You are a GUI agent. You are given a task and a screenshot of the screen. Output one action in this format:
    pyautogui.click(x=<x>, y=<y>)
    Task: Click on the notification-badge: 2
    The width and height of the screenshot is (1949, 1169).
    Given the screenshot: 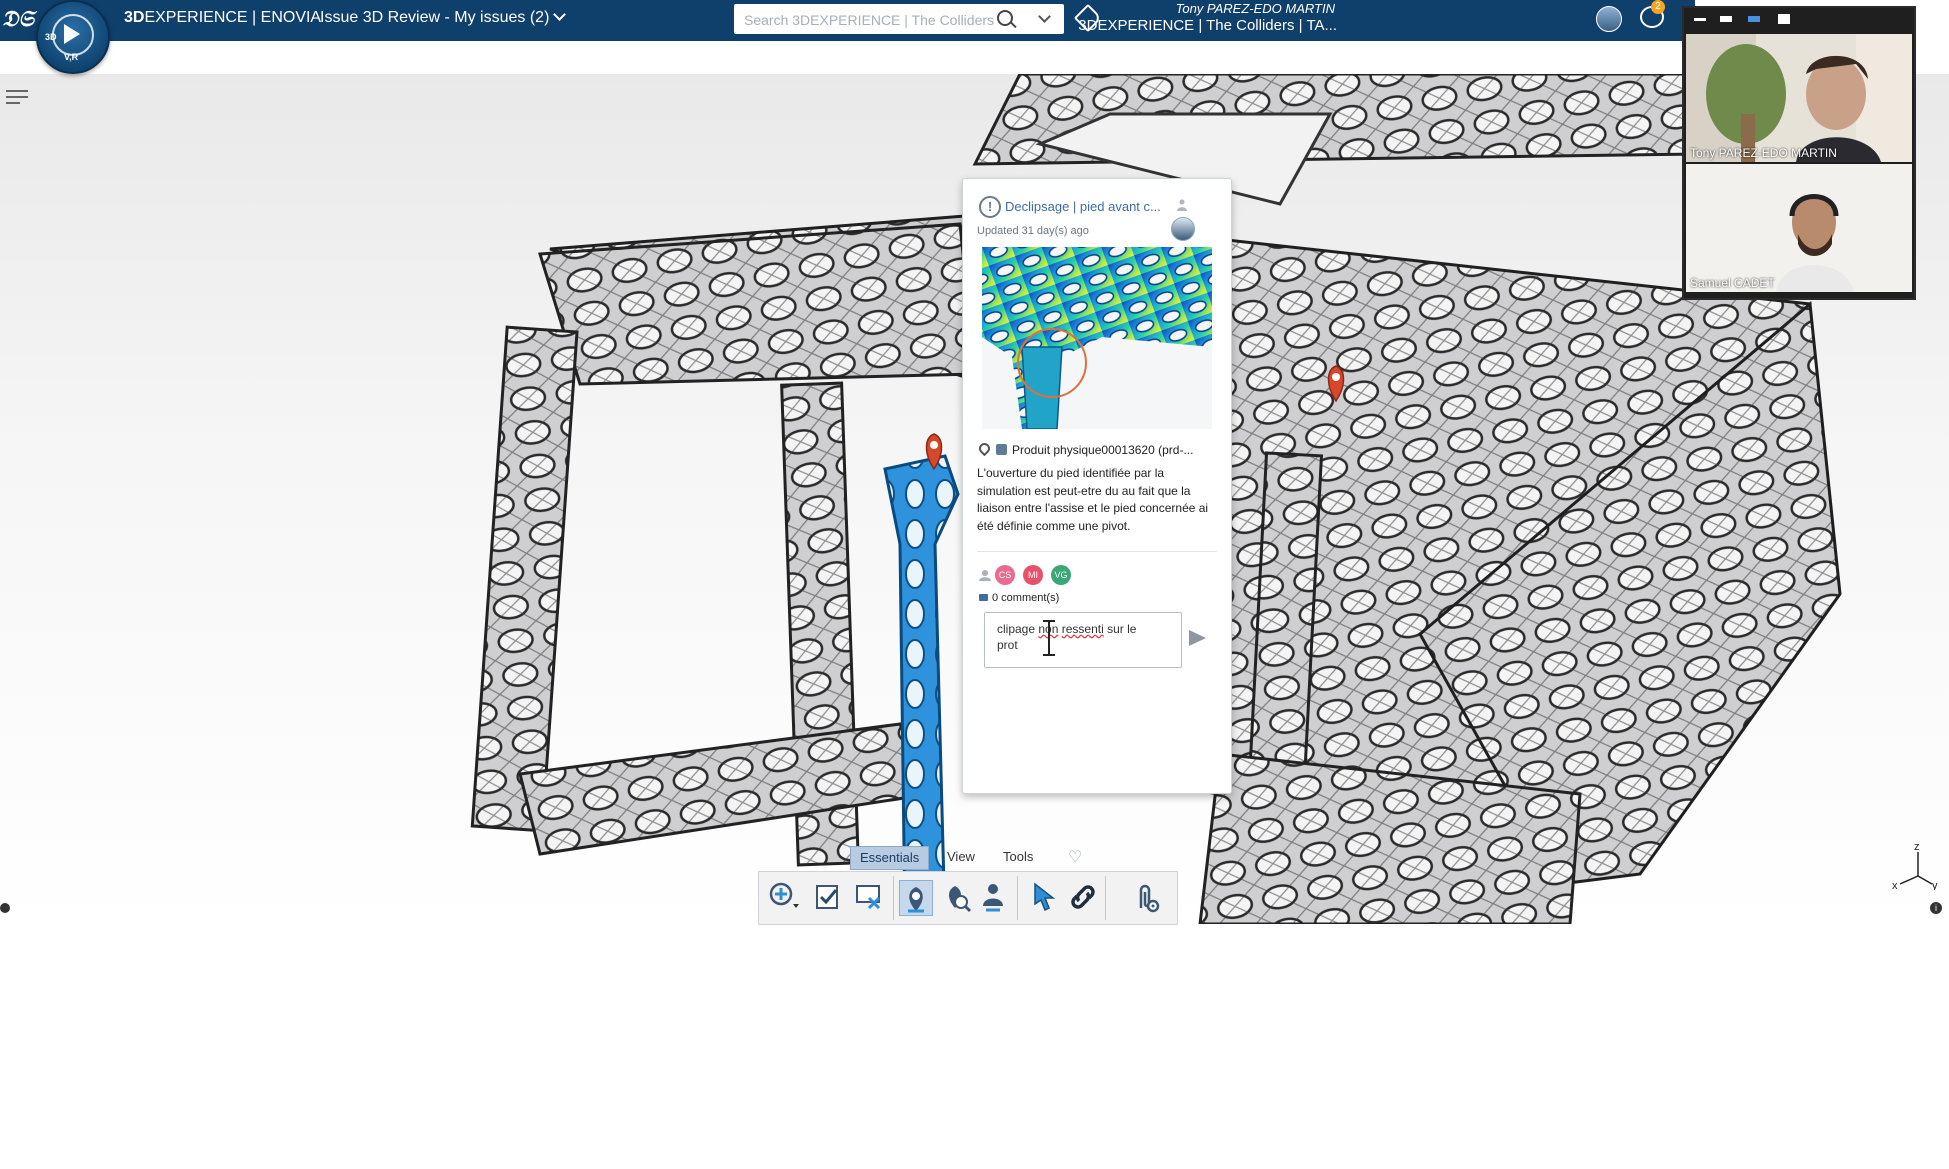 What is the action you would take?
    pyautogui.click(x=1658, y=7)
    